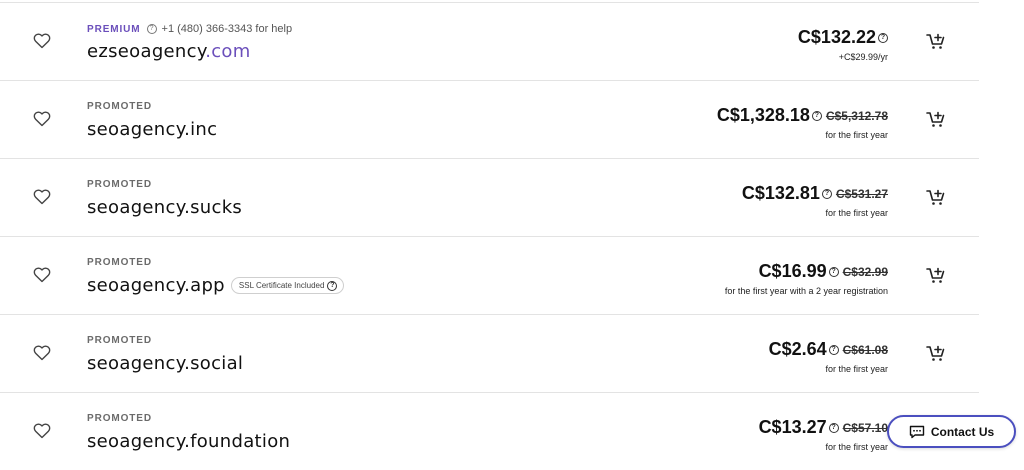 The height and width of the screenshot is (470, 1024). I want to click on domain-line: seoagency.social, so click(165, 363).